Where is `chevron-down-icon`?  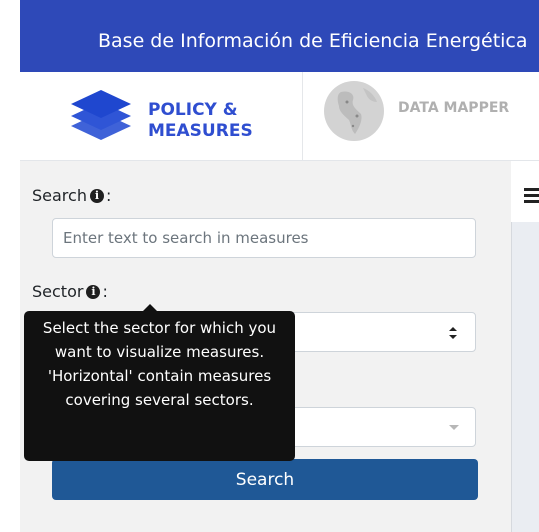
chevron-down-icon is located at coordinates (454, 427).